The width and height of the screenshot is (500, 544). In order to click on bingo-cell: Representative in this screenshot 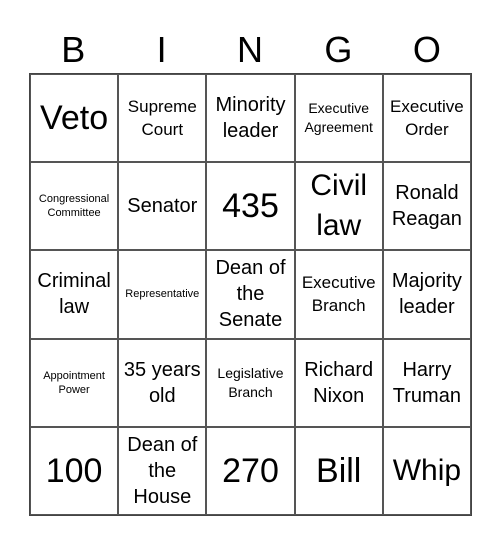, I will do `click(162, 294)`.